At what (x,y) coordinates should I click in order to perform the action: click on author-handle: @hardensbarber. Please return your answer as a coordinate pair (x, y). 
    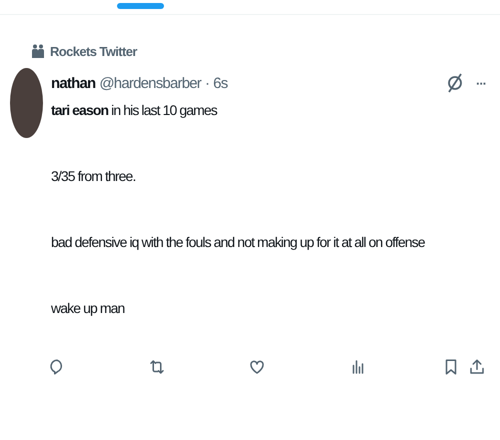
    Looking at the image, I should click on (150, 83).